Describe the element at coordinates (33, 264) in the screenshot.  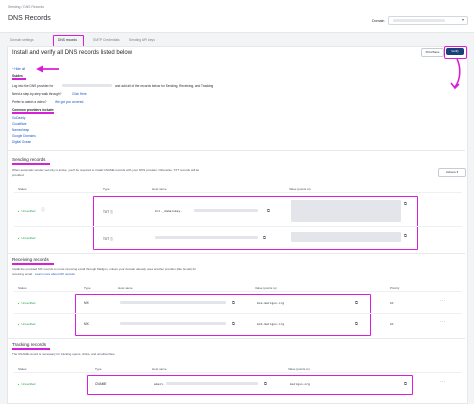
I see `receiving-underline-annotation` at that location.